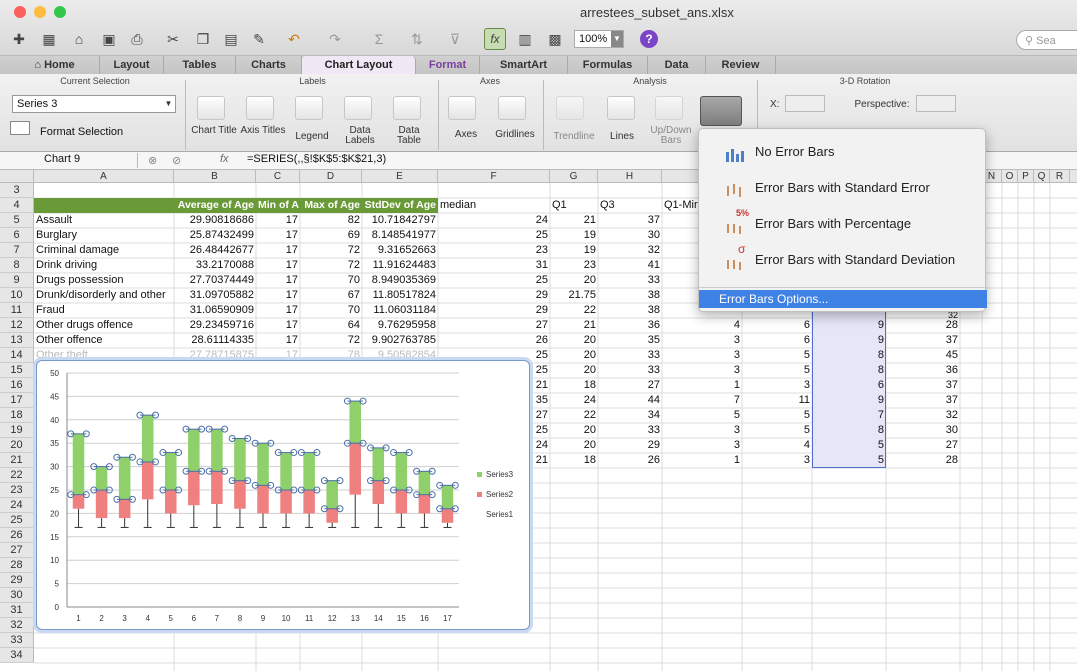  What do you see at coordinates (515, 135) in the screenshot?
I see `gridlines-button: Gridlines` at bounding box center [515, 135].